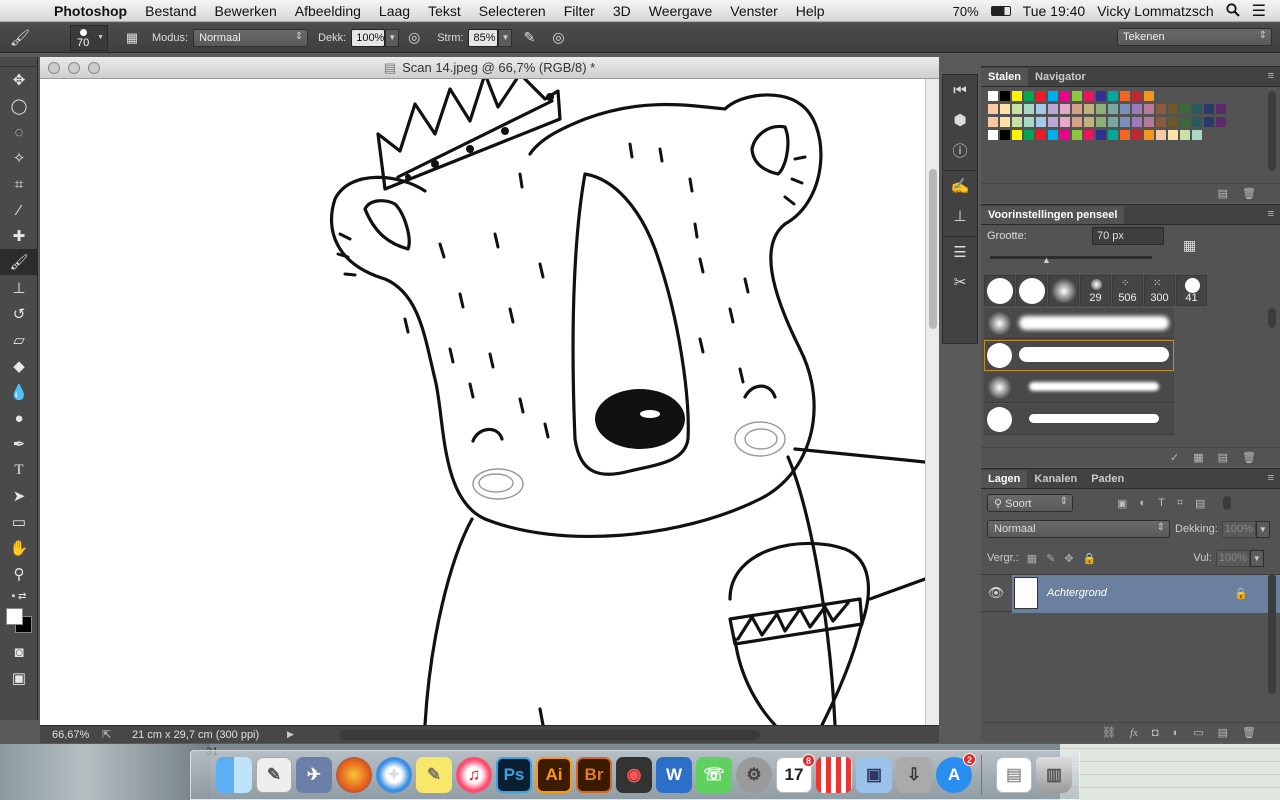 The width and height of the screenshot is (1280, 800). I want to click on menu-3d: 3D, so click(622, 11).